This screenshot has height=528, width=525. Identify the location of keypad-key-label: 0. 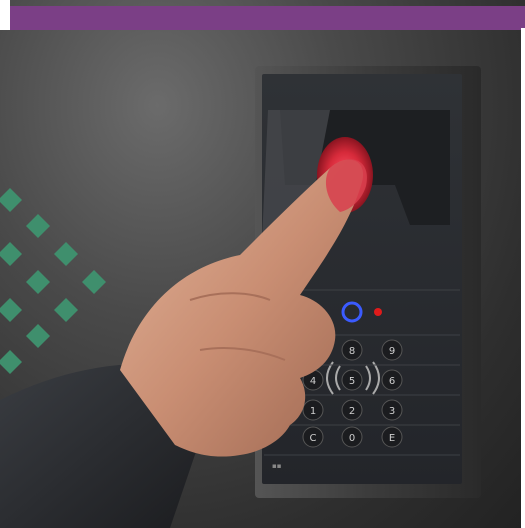
(352, 438).